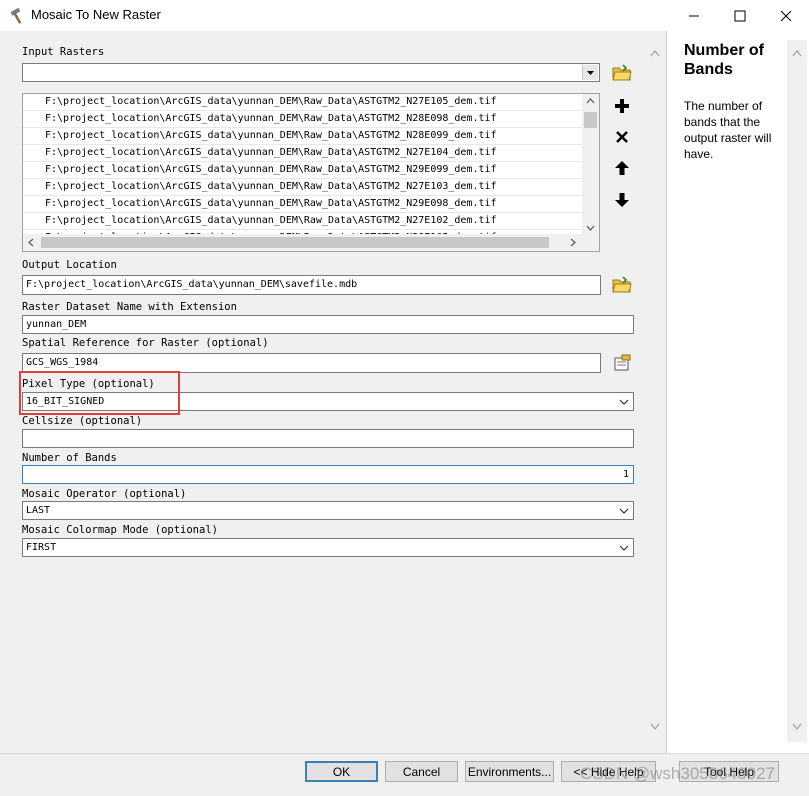 This screenshot has height=796, width=809. I want to click on cancel-button: Cancel, so click(421, 771).